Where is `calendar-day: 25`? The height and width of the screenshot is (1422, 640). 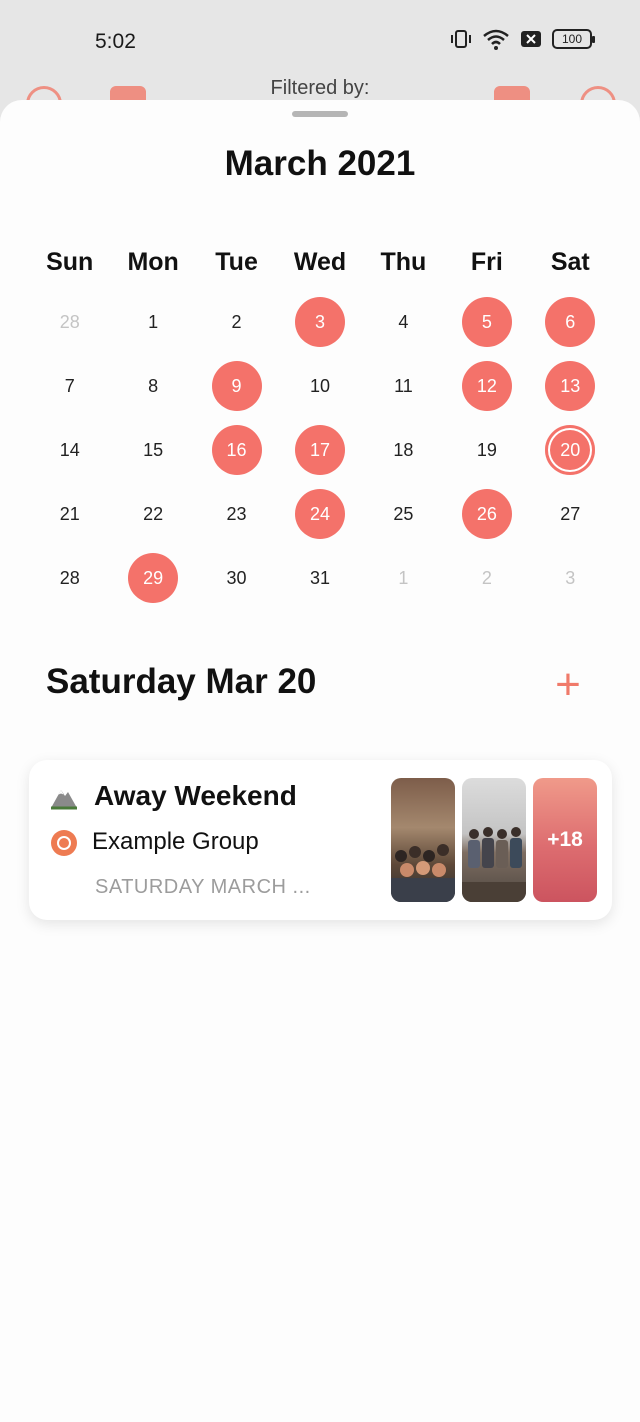 calendar-day: 25 is located at coordinates (403, 514).